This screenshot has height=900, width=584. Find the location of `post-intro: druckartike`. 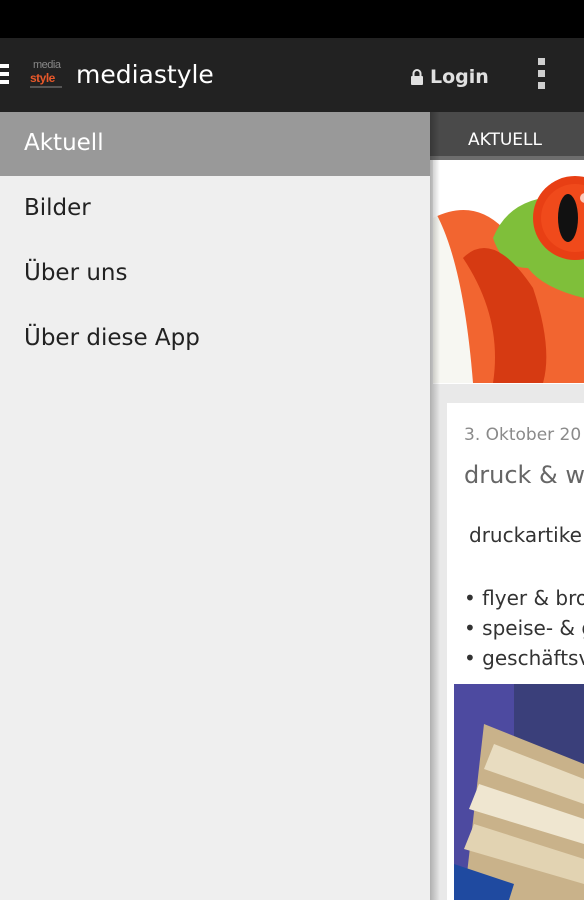

post-intro: druckartike is located at coordinates (525, 535).